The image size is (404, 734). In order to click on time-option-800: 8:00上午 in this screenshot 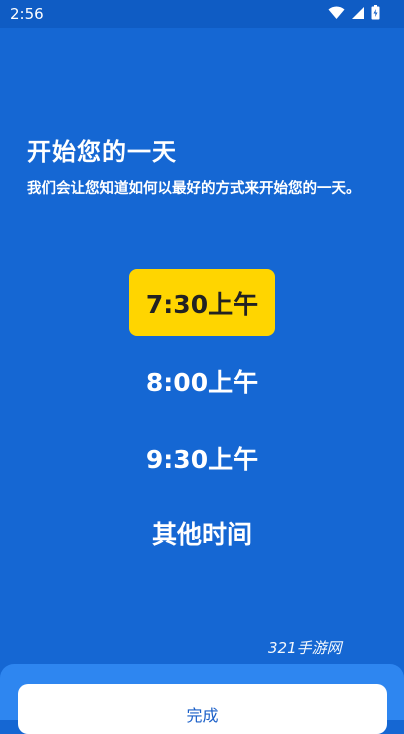, I will do `click(202, 380)`.